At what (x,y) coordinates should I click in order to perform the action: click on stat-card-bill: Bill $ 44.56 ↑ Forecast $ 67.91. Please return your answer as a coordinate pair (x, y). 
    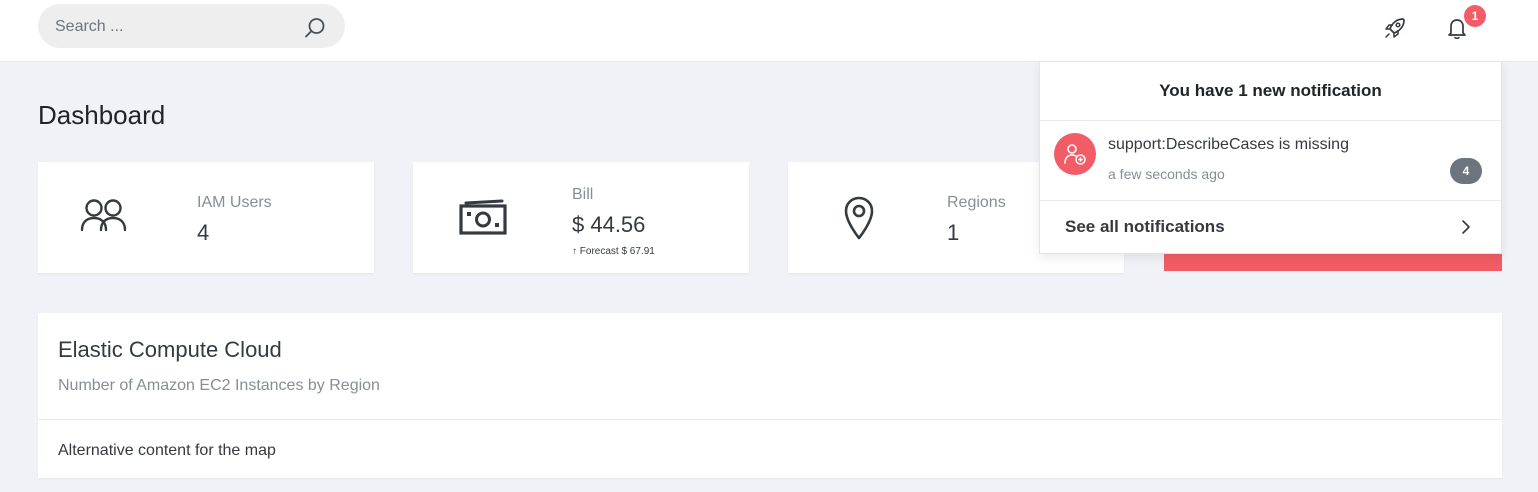
    Looking at the image, I should click on (581, 217).